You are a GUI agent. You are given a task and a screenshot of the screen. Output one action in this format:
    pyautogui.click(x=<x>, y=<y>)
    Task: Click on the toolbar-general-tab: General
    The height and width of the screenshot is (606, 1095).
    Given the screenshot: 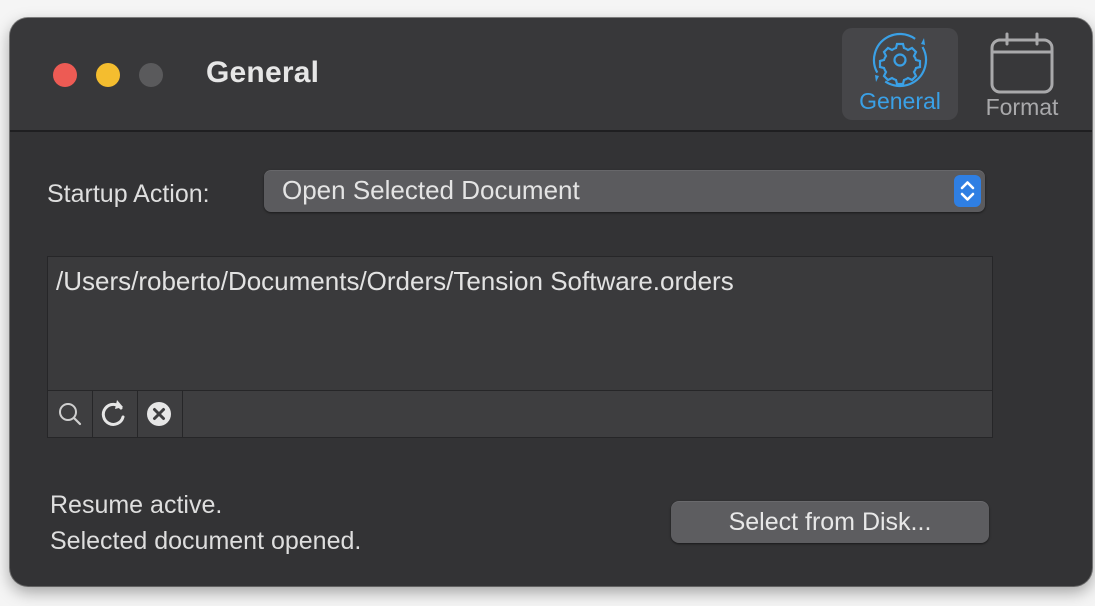 What is the action you would take?
    pyautogui.click(x=900, y=74)
    